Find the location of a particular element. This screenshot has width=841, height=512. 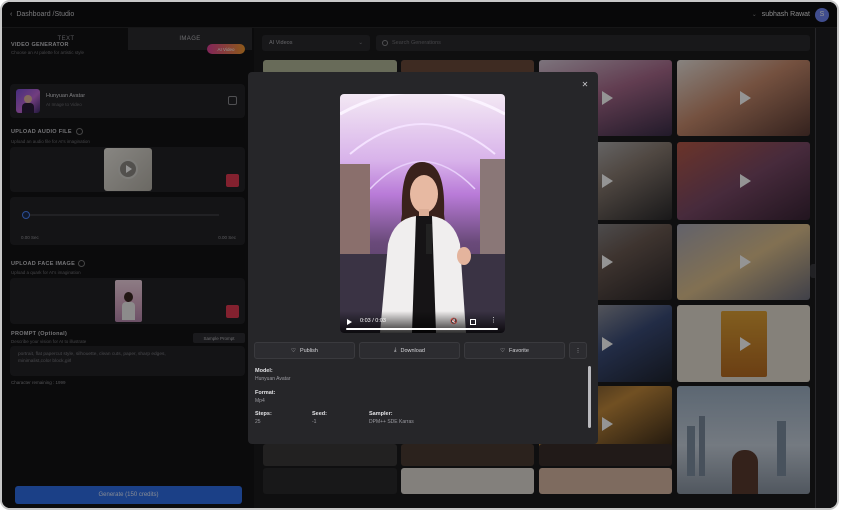

close-icon: ✕ is located at coordinates (585, 85).